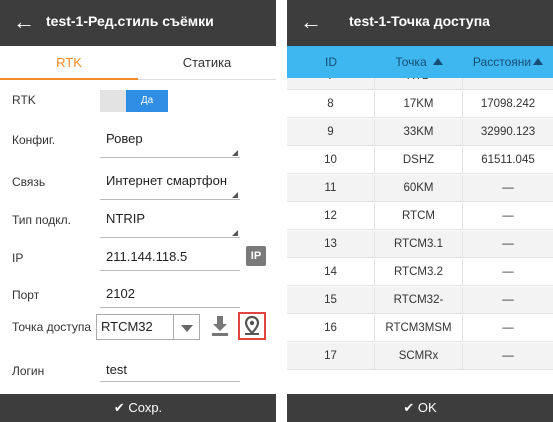  What do you see at coordinates (116, 369) in the screenshot?
I see `login-input: test` at bounding box center [116, 369].